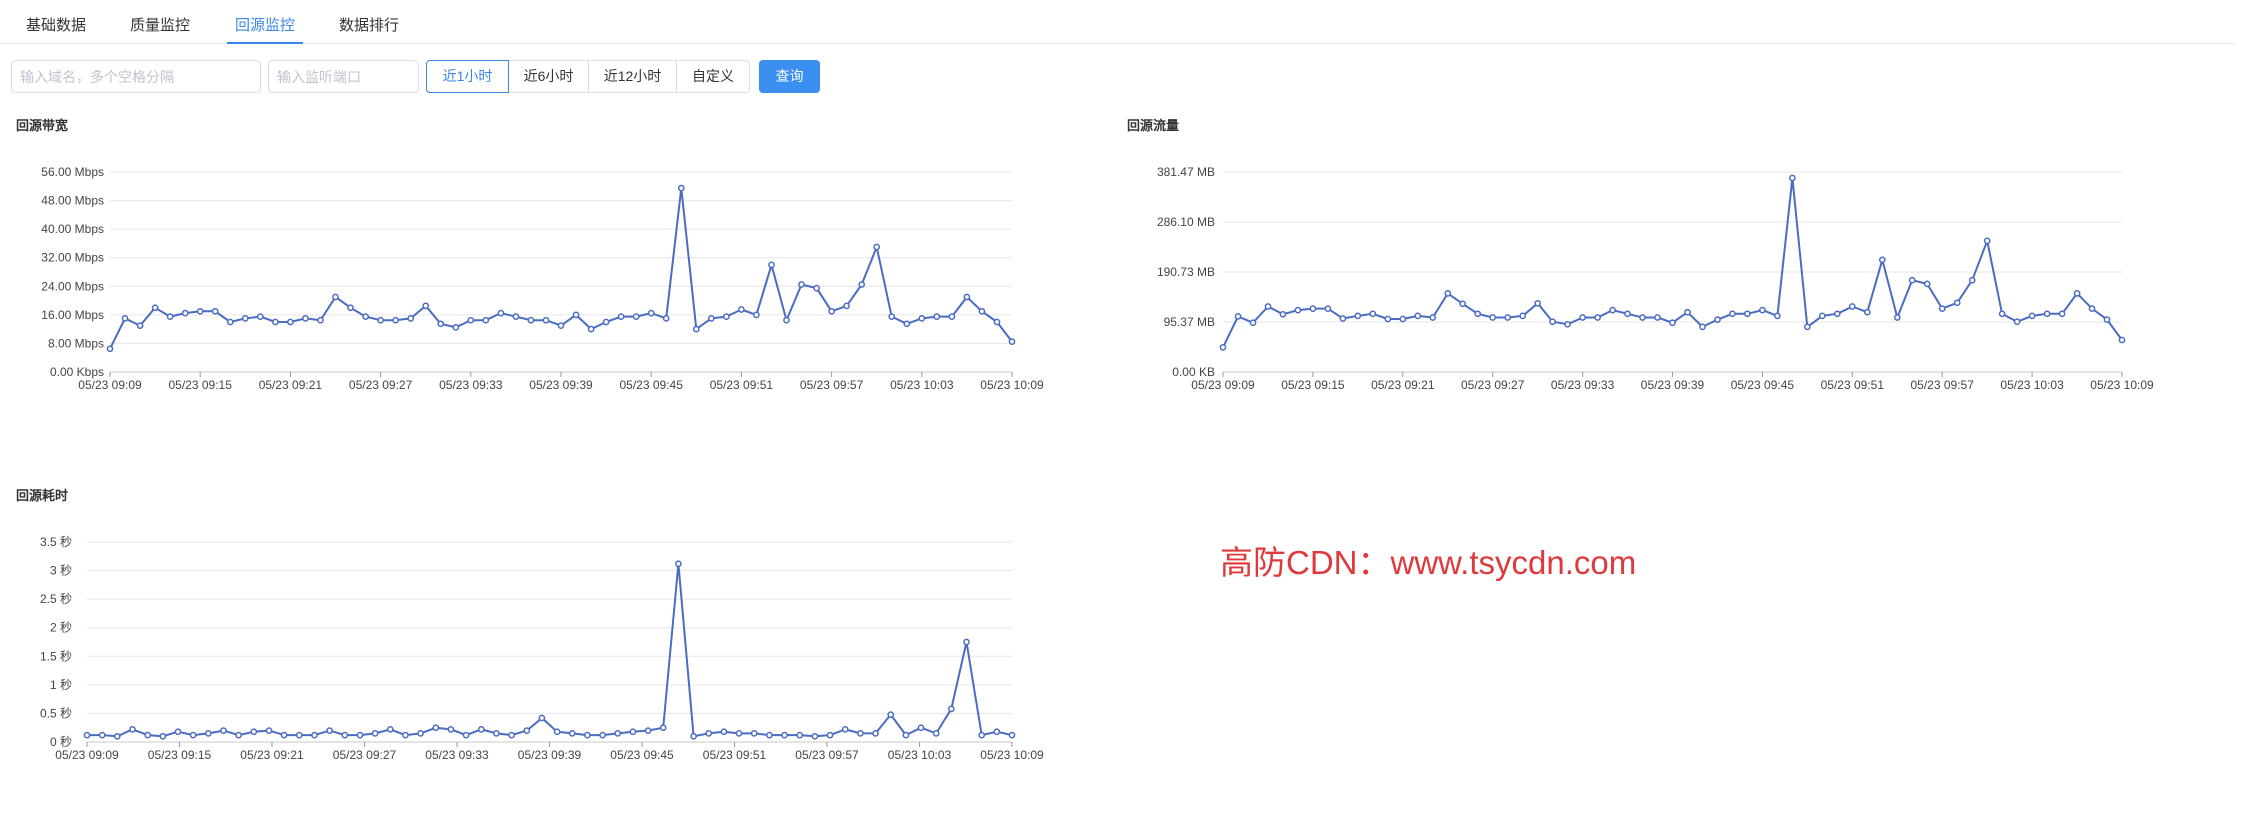 The width and height of the screenshot is (2252, 830). Describe the element at coordinates (467, 76) in the screenshot. I see `range-1h-button: 近1小时` at that location.